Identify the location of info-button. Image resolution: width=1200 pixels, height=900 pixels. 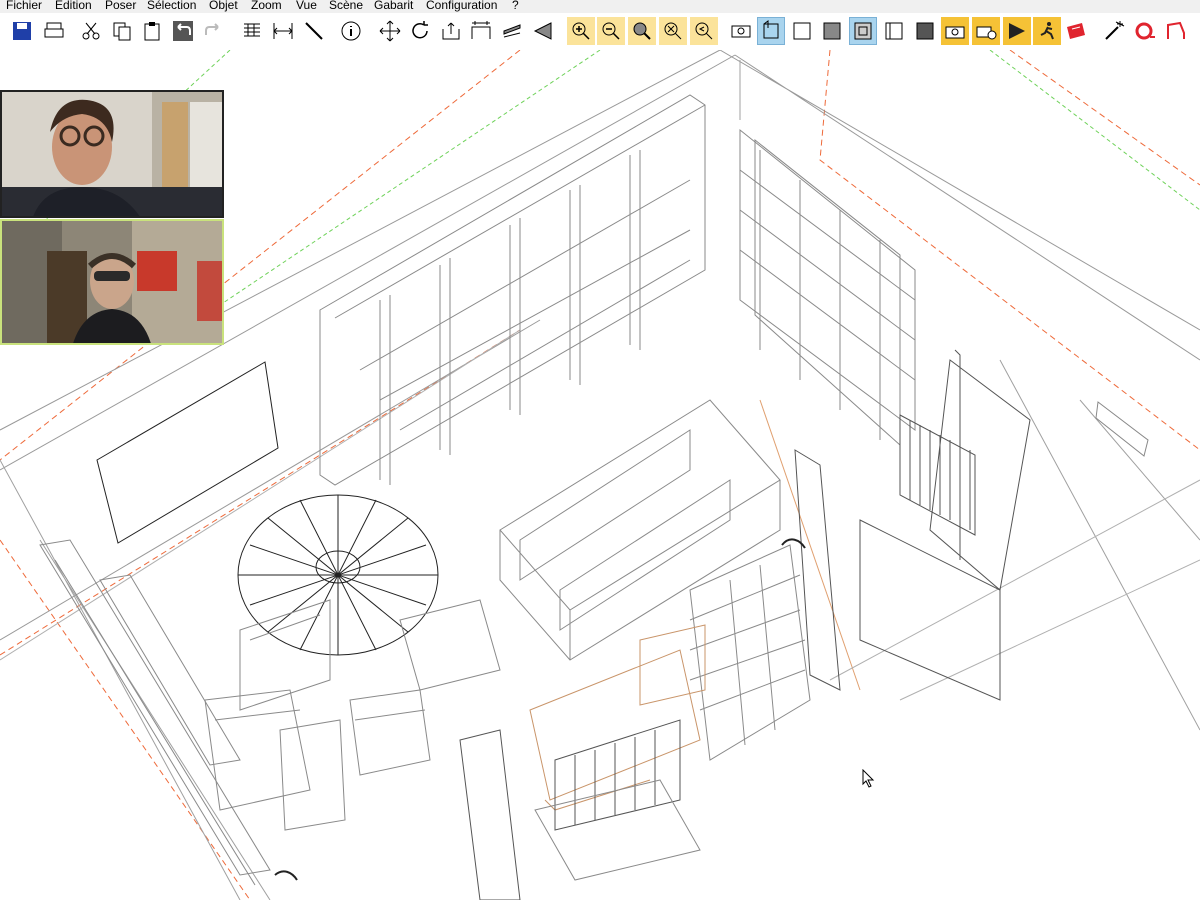
(351, 31).